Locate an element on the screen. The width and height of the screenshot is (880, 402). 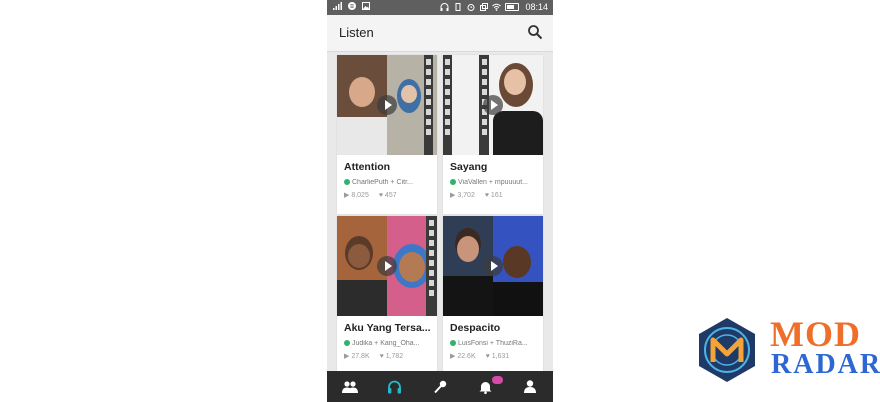
profile-icon is located at coordinates (530, 386).